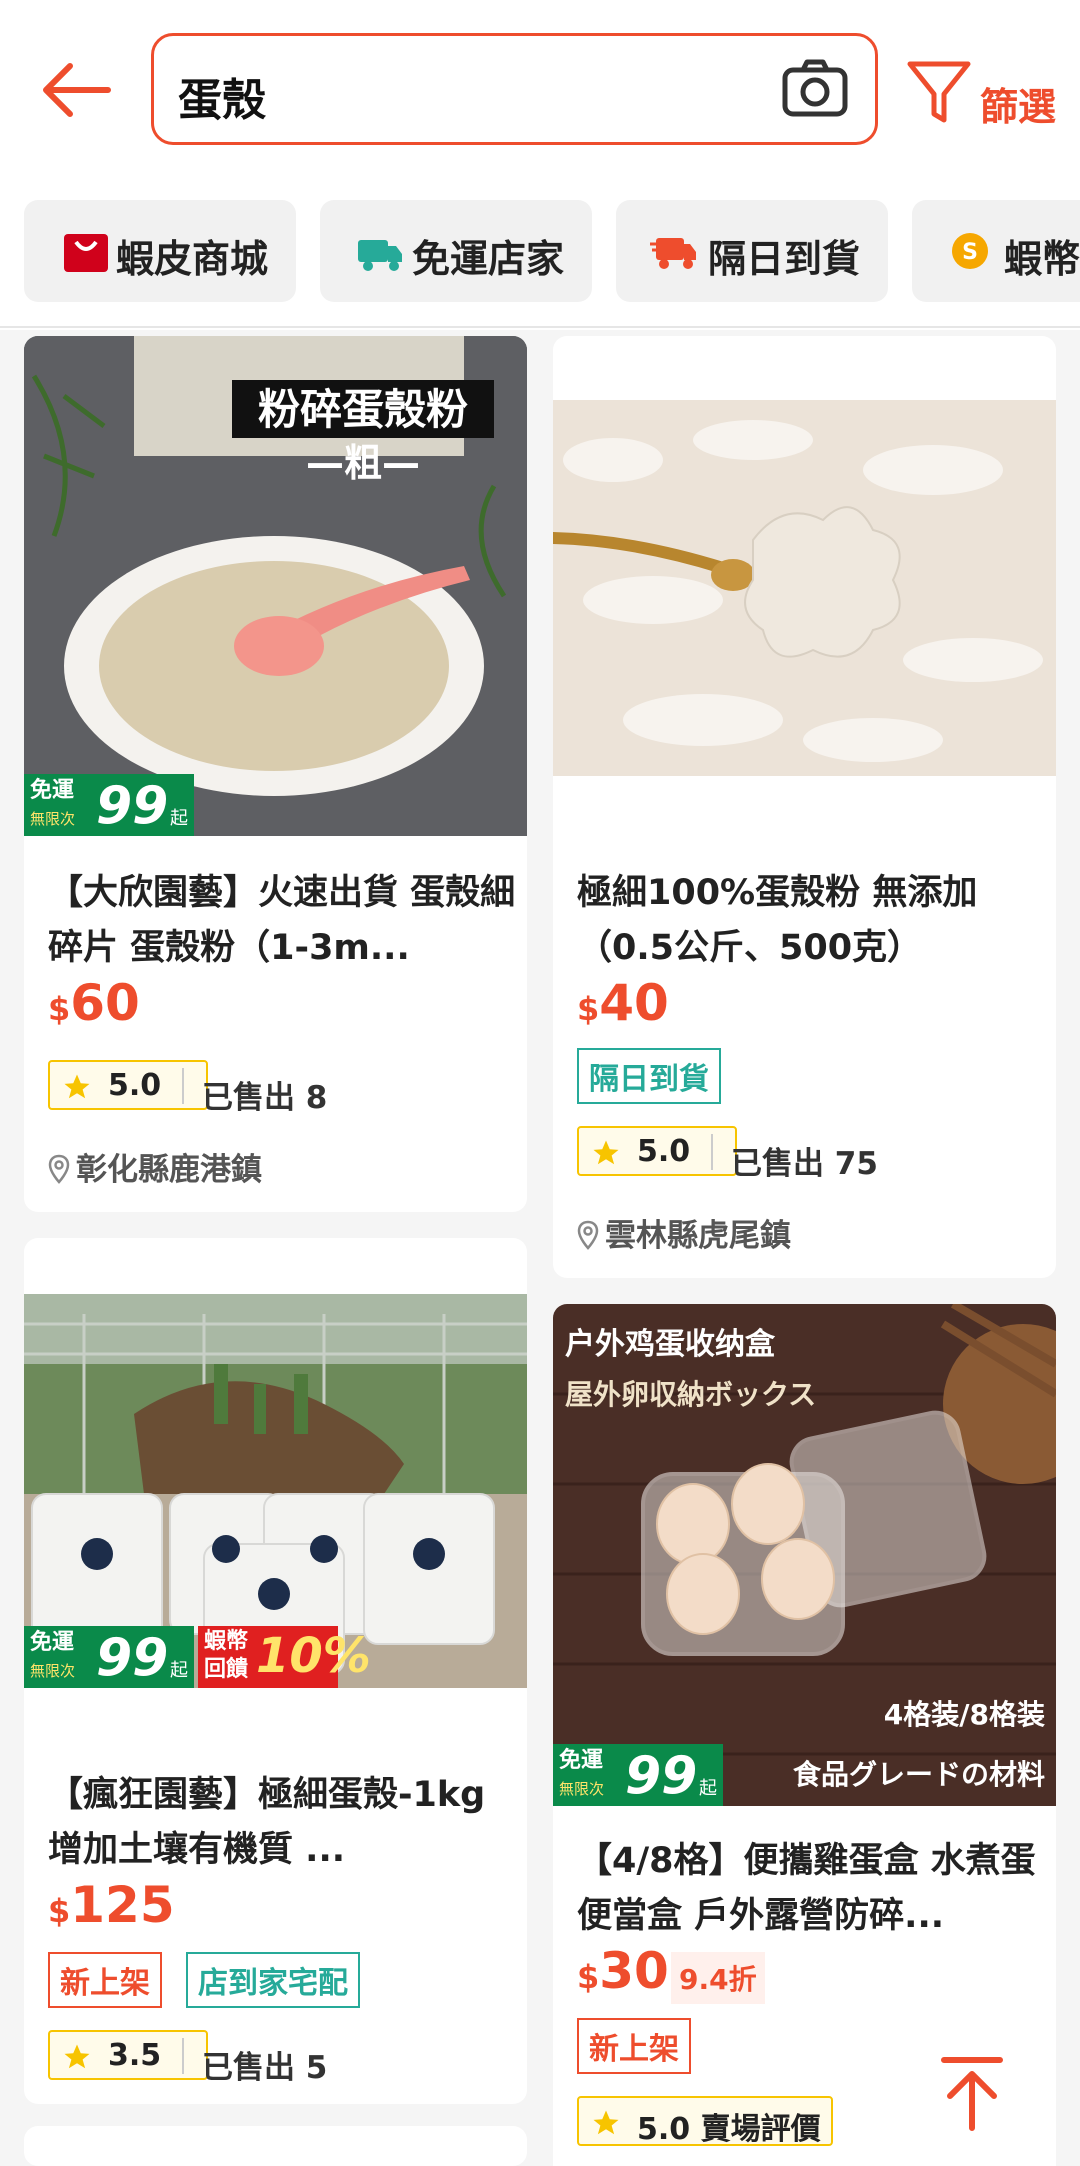 The image size is (1080, 2166). What do you see at coordinates (363, 463) in the screenshot?
I see `image-subcaption: —粗—` at bounding box center [363, 463].